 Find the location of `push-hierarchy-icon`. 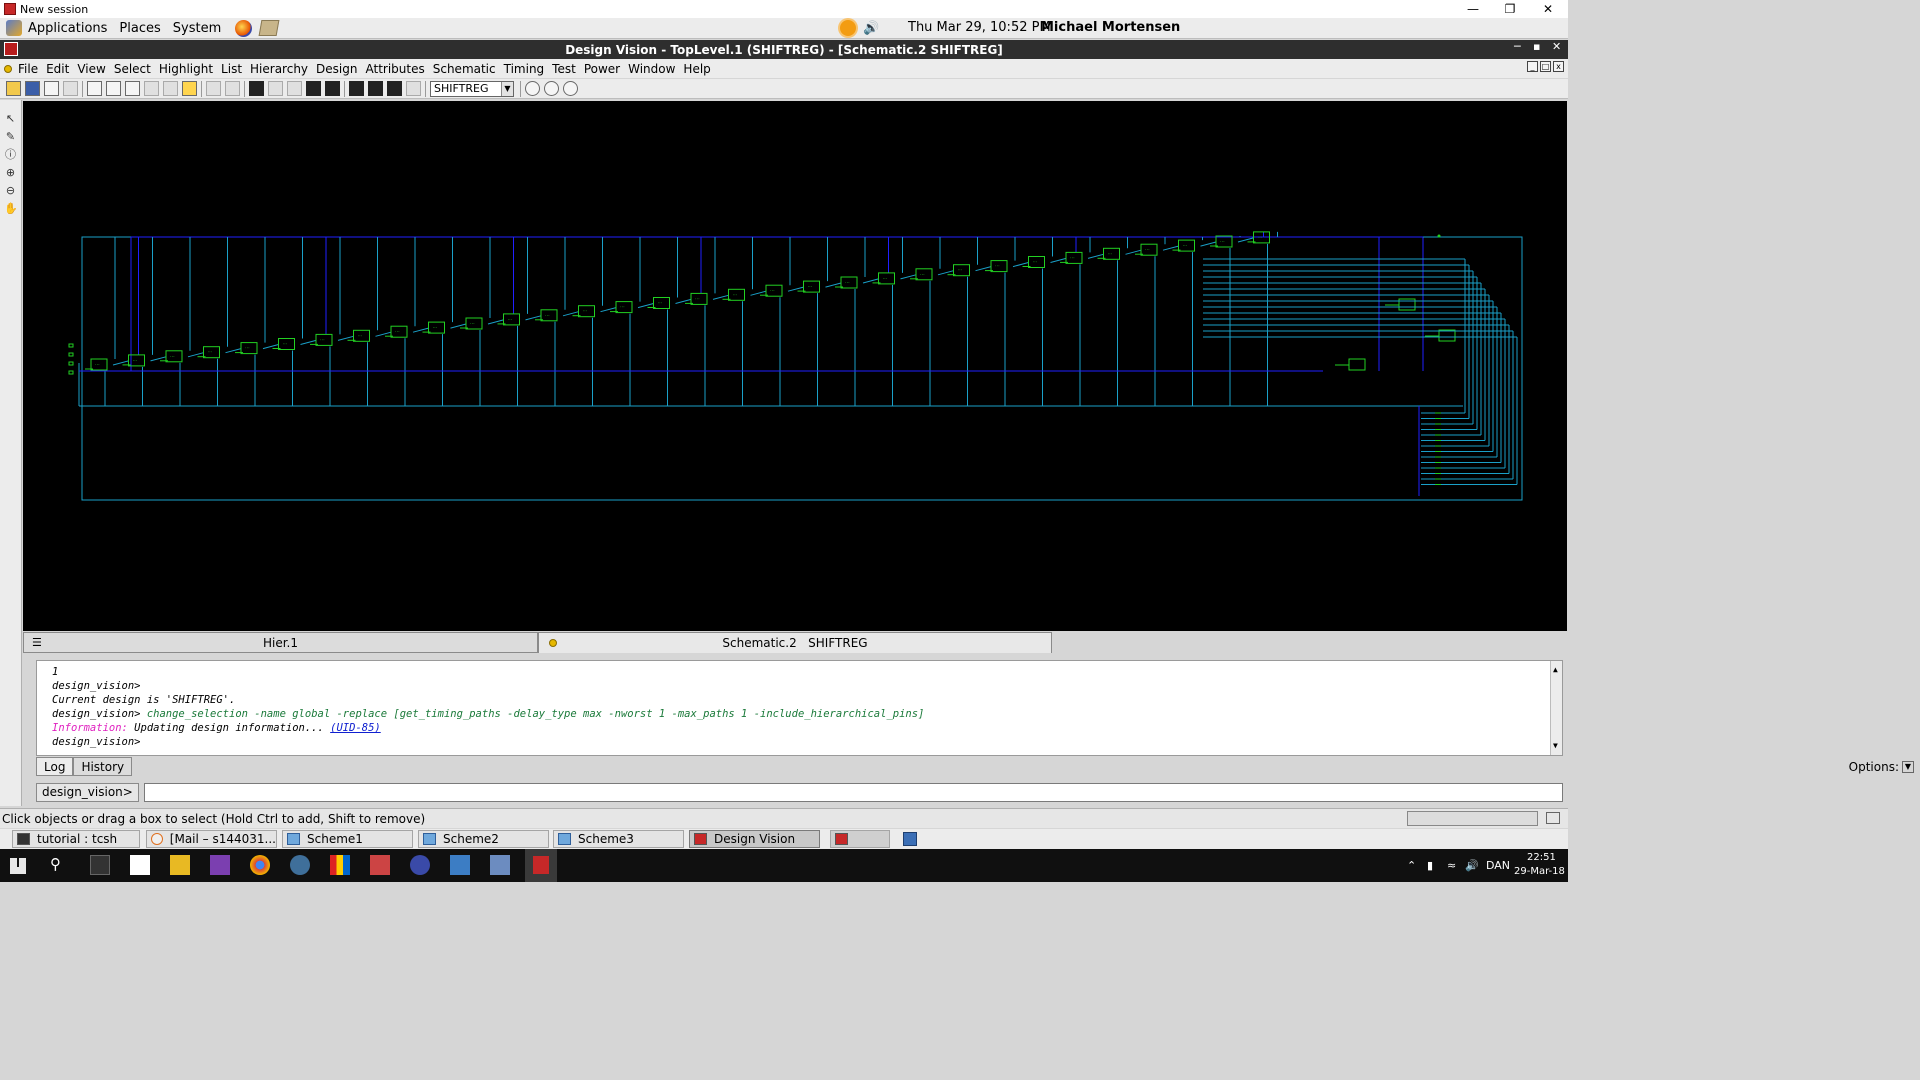

push-hierarchy-icon is located at coordinates (213, 88).